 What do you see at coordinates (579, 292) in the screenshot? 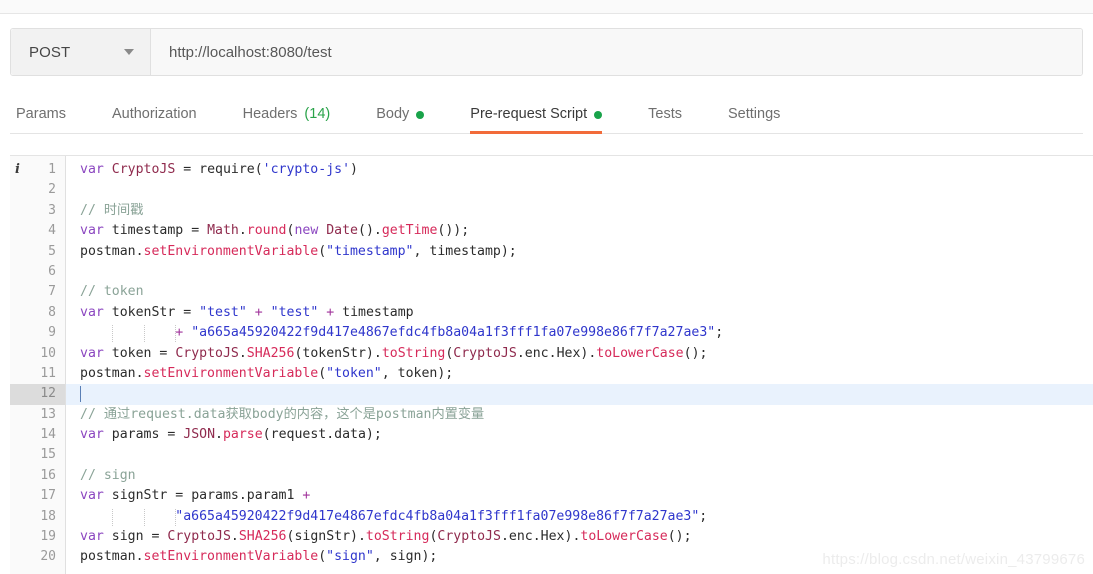
I see `code-line: // token` at bounding box center [579, 292].